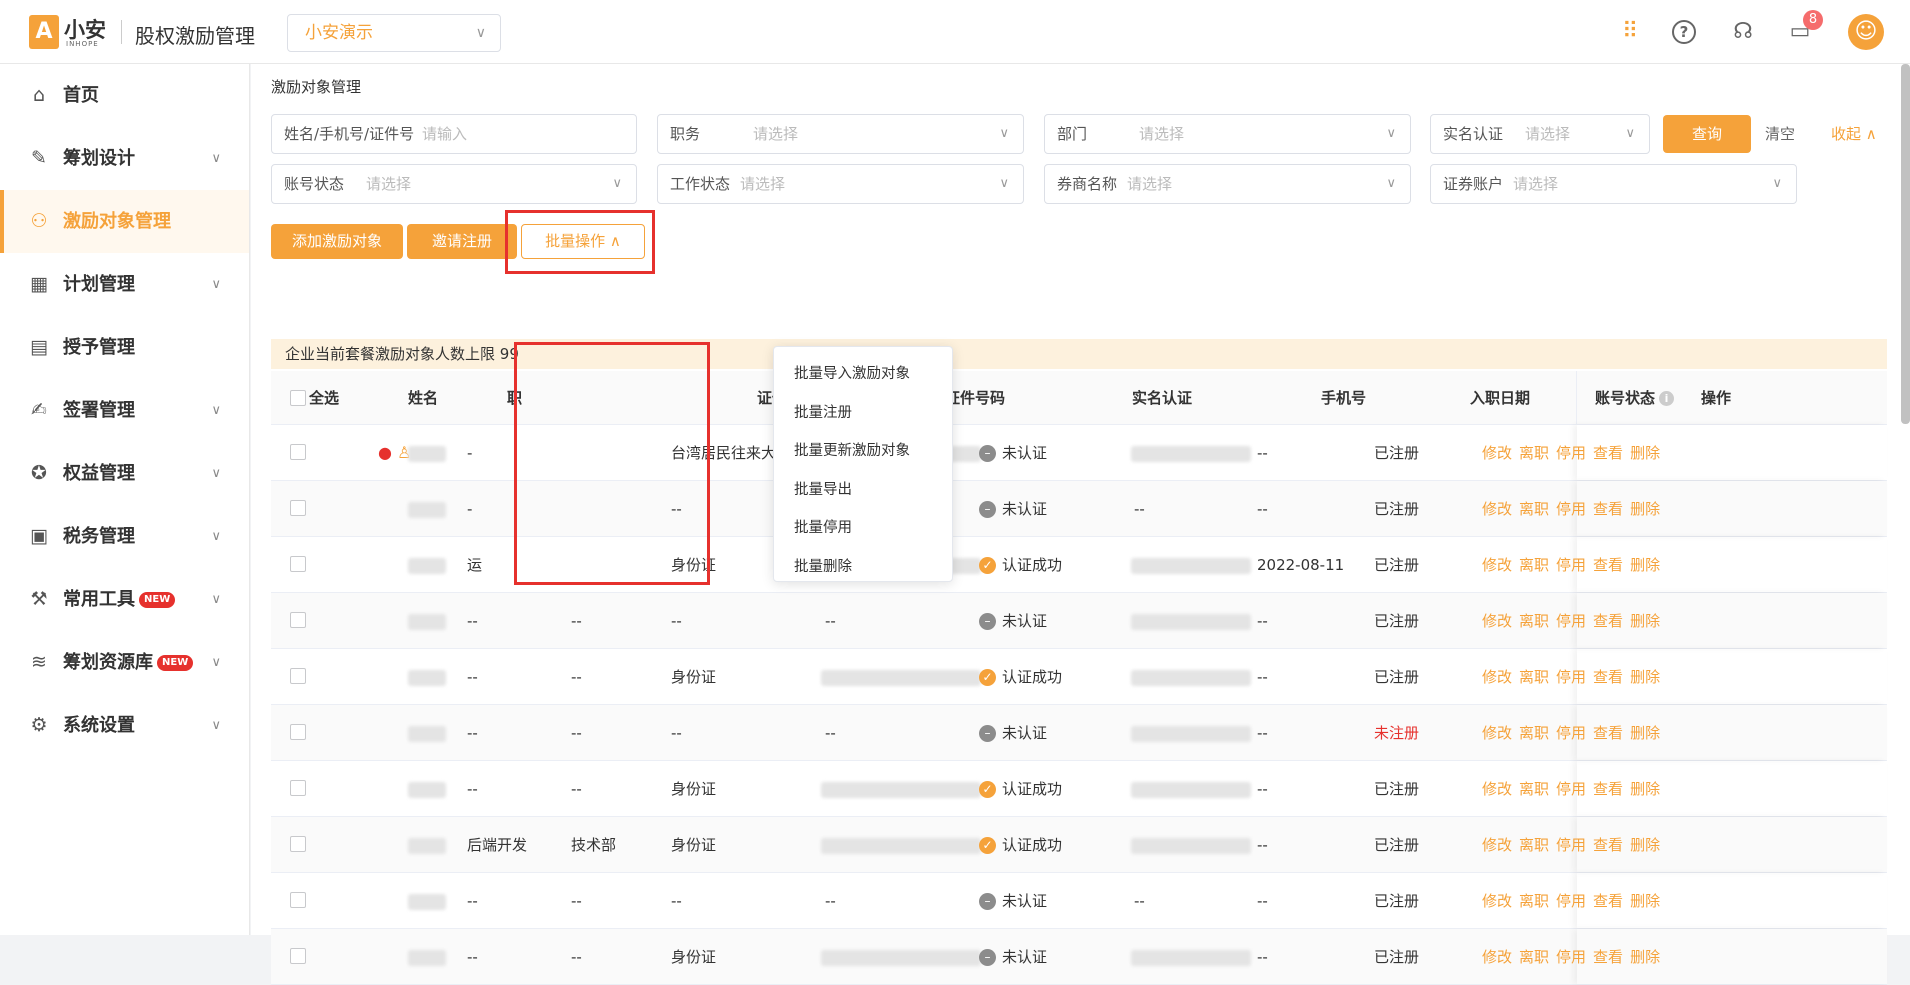 This screenshot has height=985, width=1910. I want to click on apps-grid-icon: ⠿, so click(1630, 32).